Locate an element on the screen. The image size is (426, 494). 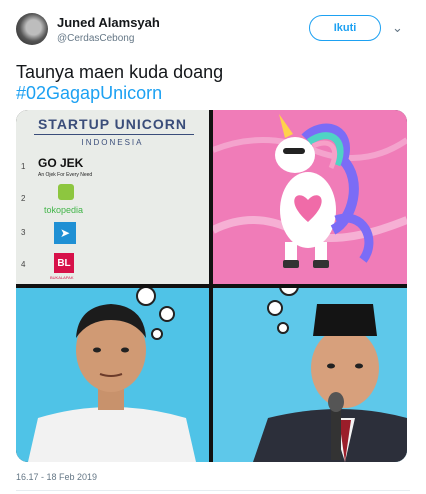
user-handle: @CerdasCebong is located at coordinates (95, 38).